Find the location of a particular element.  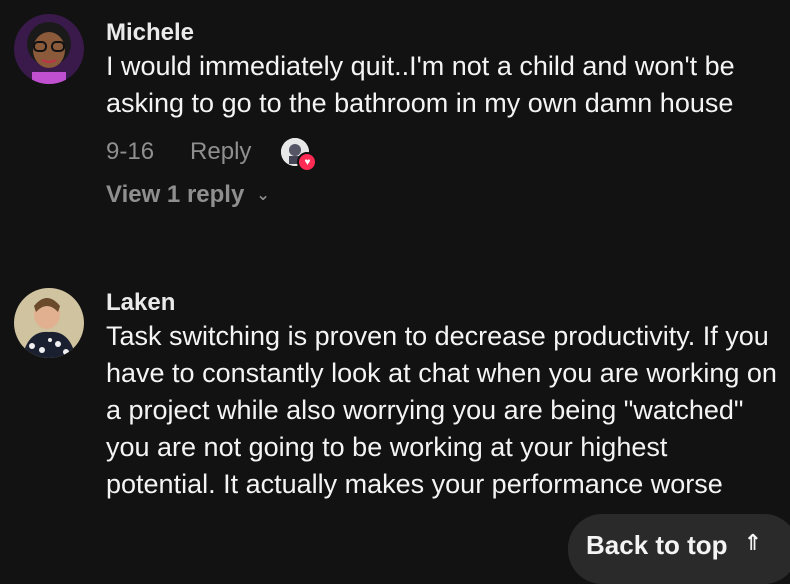

avatar-laken is located at coordinates (49, 323).